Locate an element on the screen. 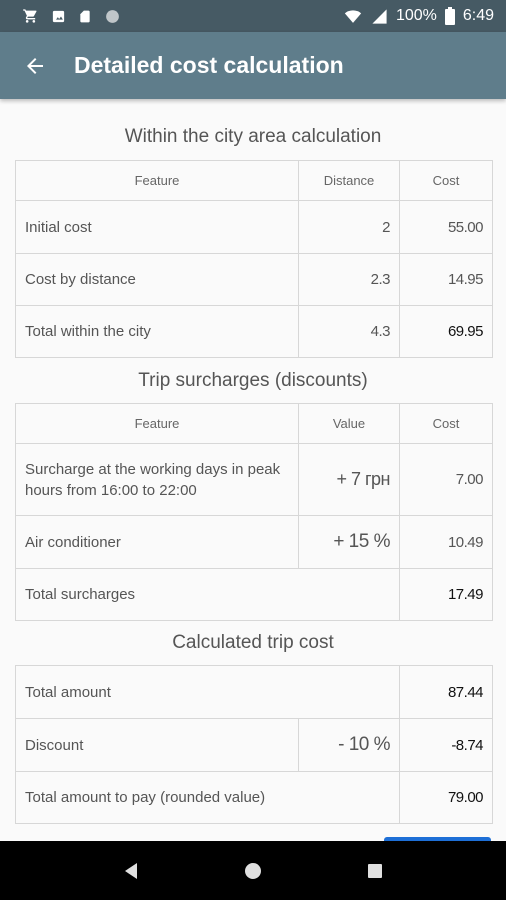  table-row: Total amount 87.44 is located at coordinates (254, 692).